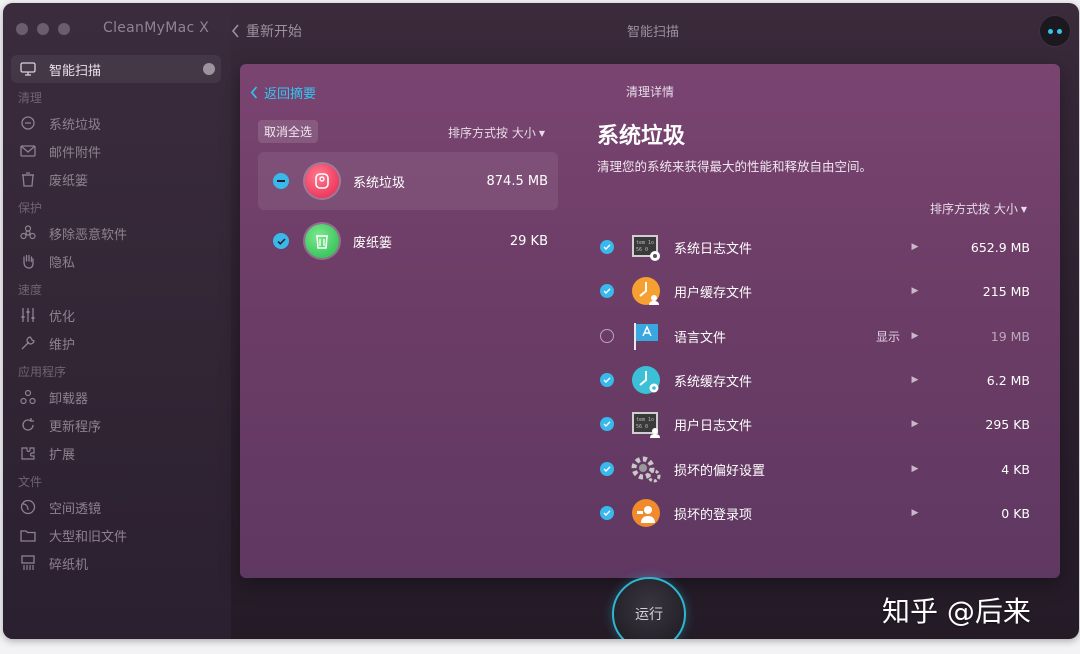 Image resolution: width=1080 pixels, height=654 pixels. I want to click on sidebar-item-label: 空间透镜, so click(75, 509).